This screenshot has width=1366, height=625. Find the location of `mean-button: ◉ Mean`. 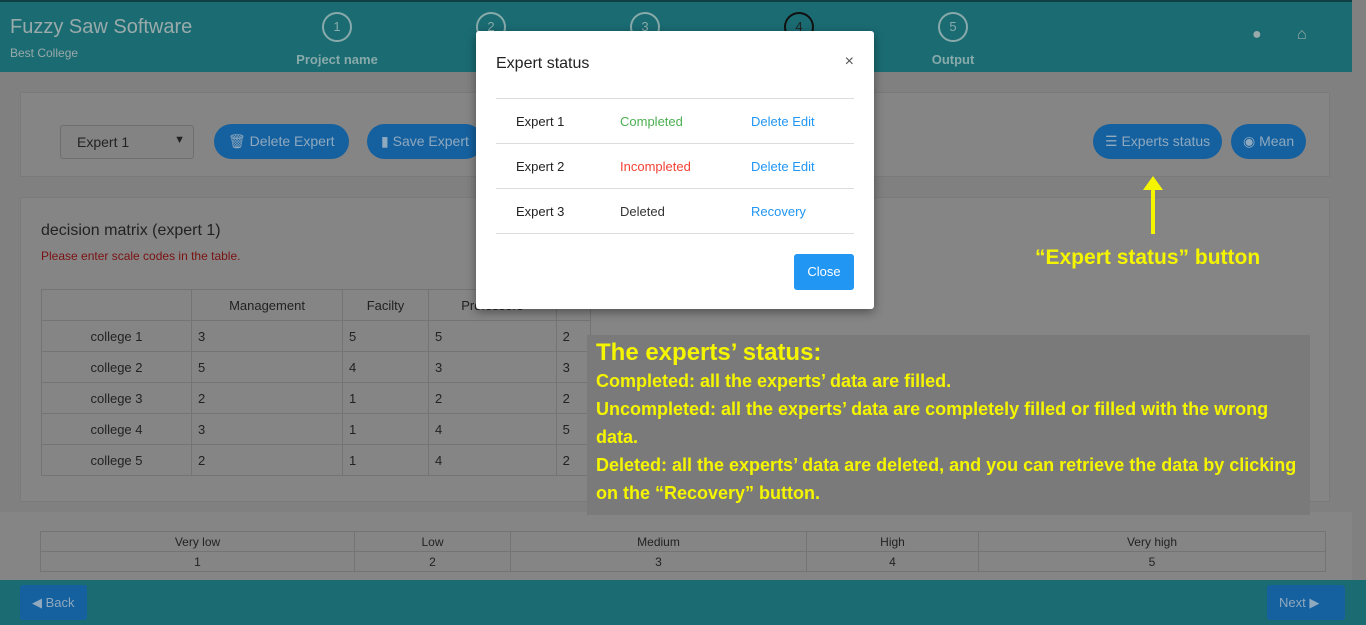

mean-button: ◉ Mean is located at coordinates (1269, 141).